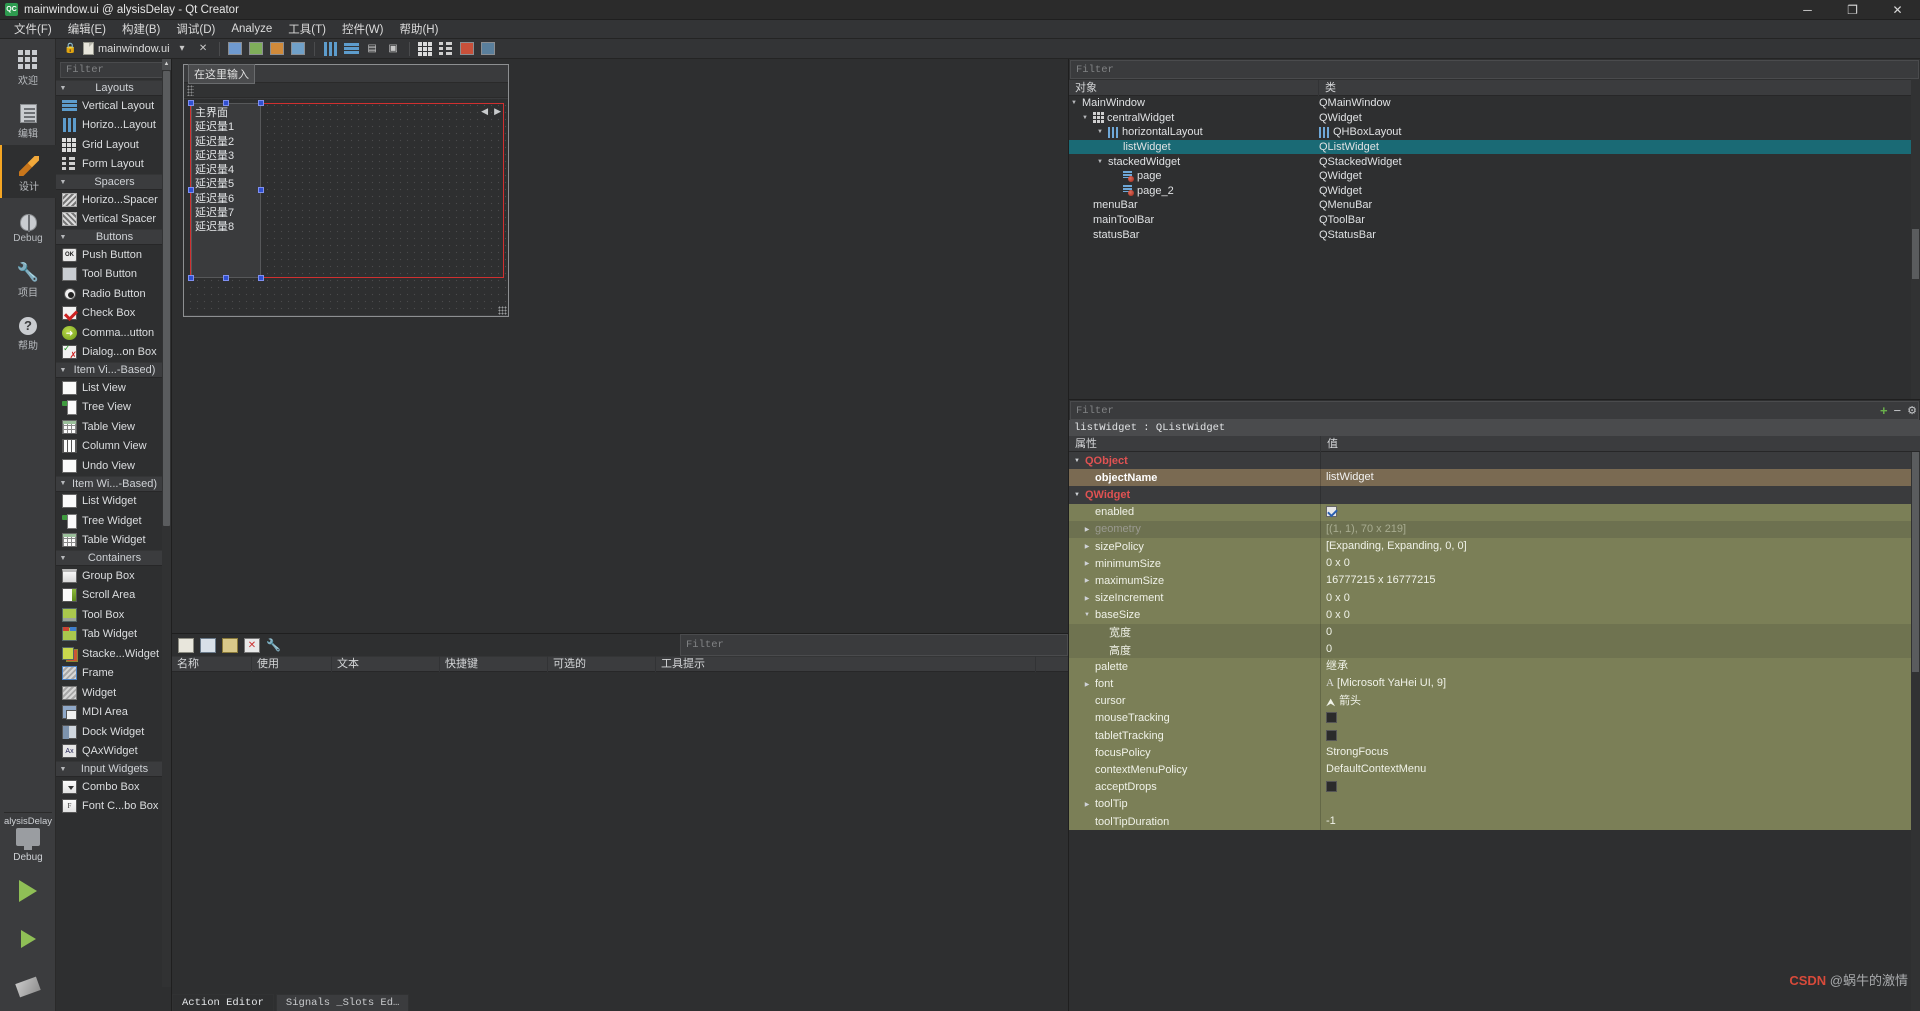 This screenshot has height=1011, width=1920. Describe the element at coordinates (113, 370) in the screenshot. I see `widget-category-Item Vi...-Based): ▼ Item Vi...-Based)` at that location.